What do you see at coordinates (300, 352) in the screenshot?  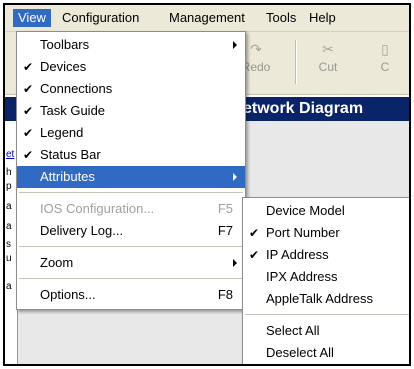 I see `menu-item-label: Deselect All` at bounding box center [300, 352].